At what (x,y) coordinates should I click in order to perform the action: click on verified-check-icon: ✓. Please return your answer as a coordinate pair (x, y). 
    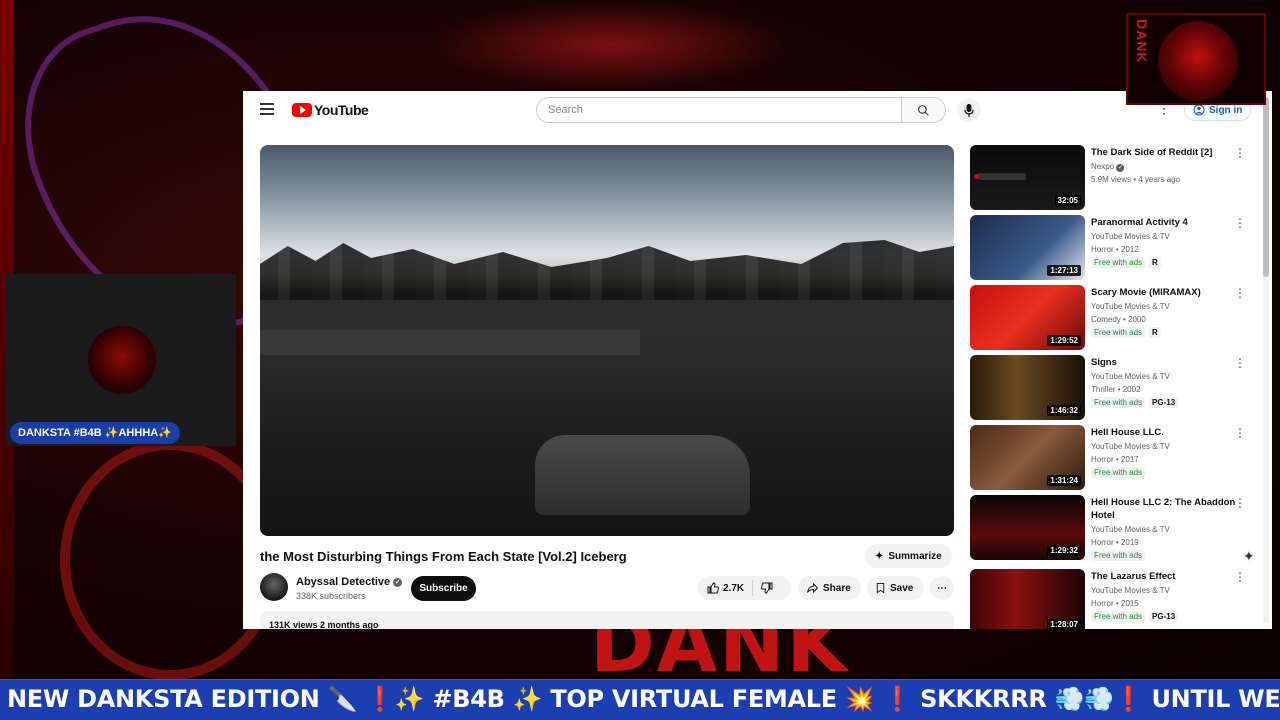
    Looking at the image, I should click on (1120, 168).